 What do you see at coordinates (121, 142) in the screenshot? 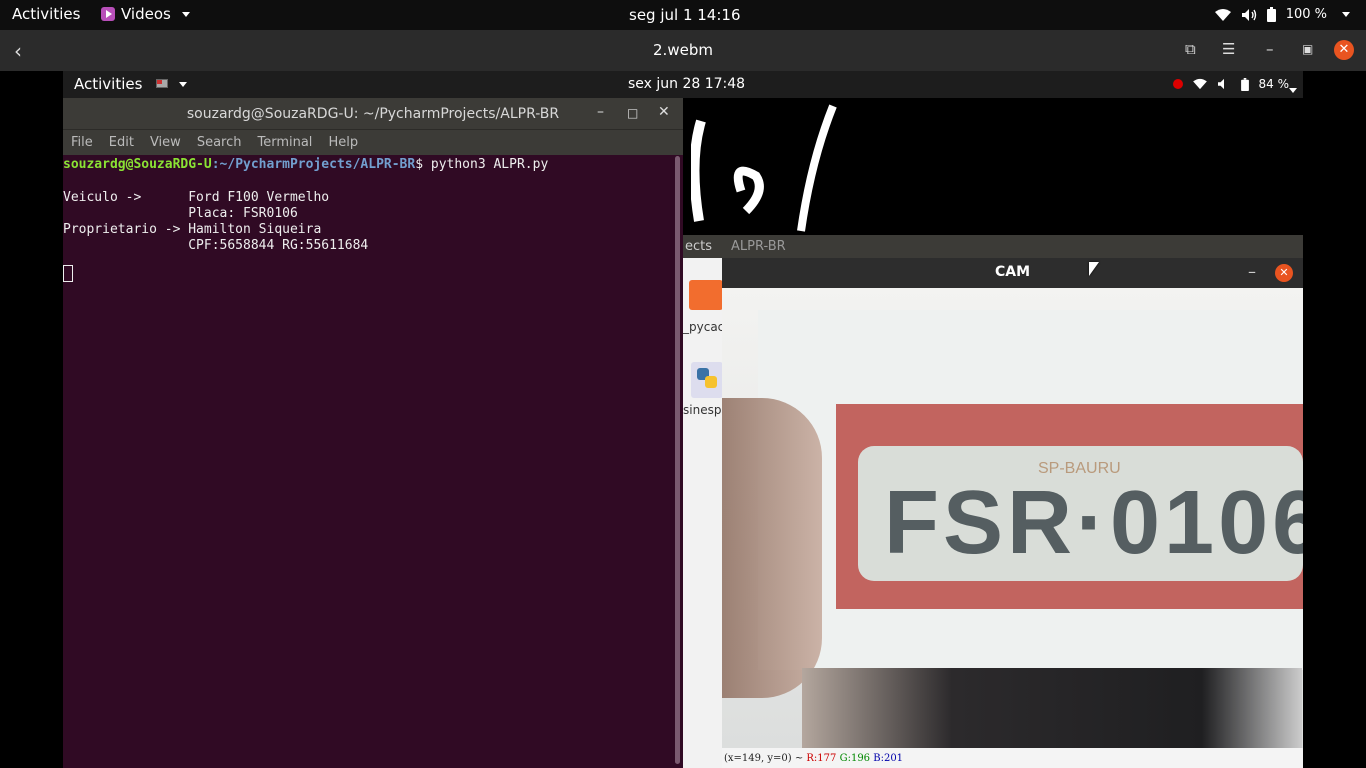
I see `menu-edit: Edit` at bounding box center [121, 142].